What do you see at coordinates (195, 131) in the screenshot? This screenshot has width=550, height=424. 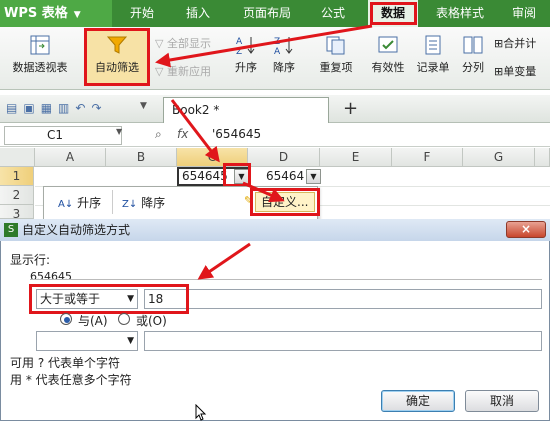 I see `arrow-autofilter-to-dropdown` at bounding box center [195, 131].